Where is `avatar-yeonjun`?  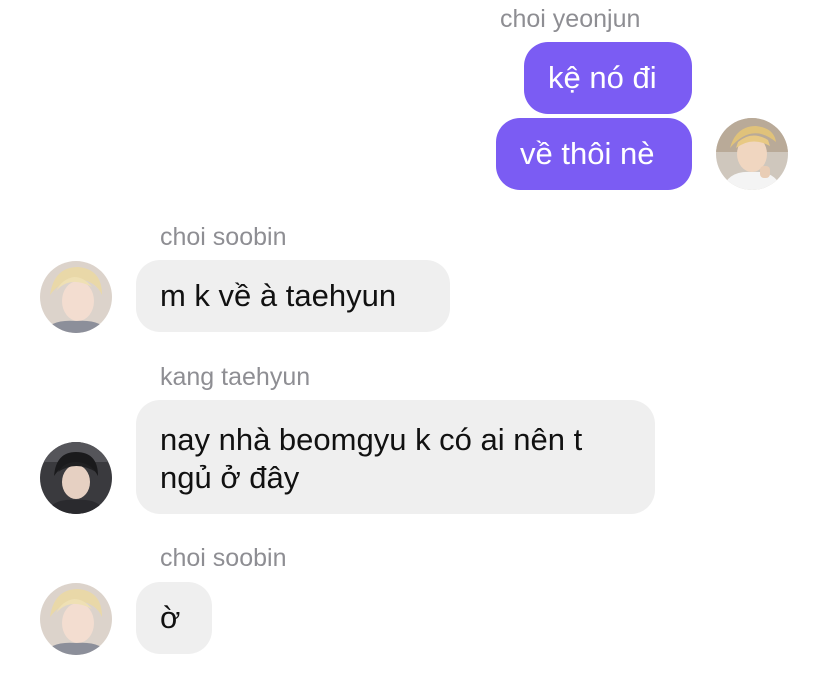
avatar-yeonjun is located at coordinates (752, 154).